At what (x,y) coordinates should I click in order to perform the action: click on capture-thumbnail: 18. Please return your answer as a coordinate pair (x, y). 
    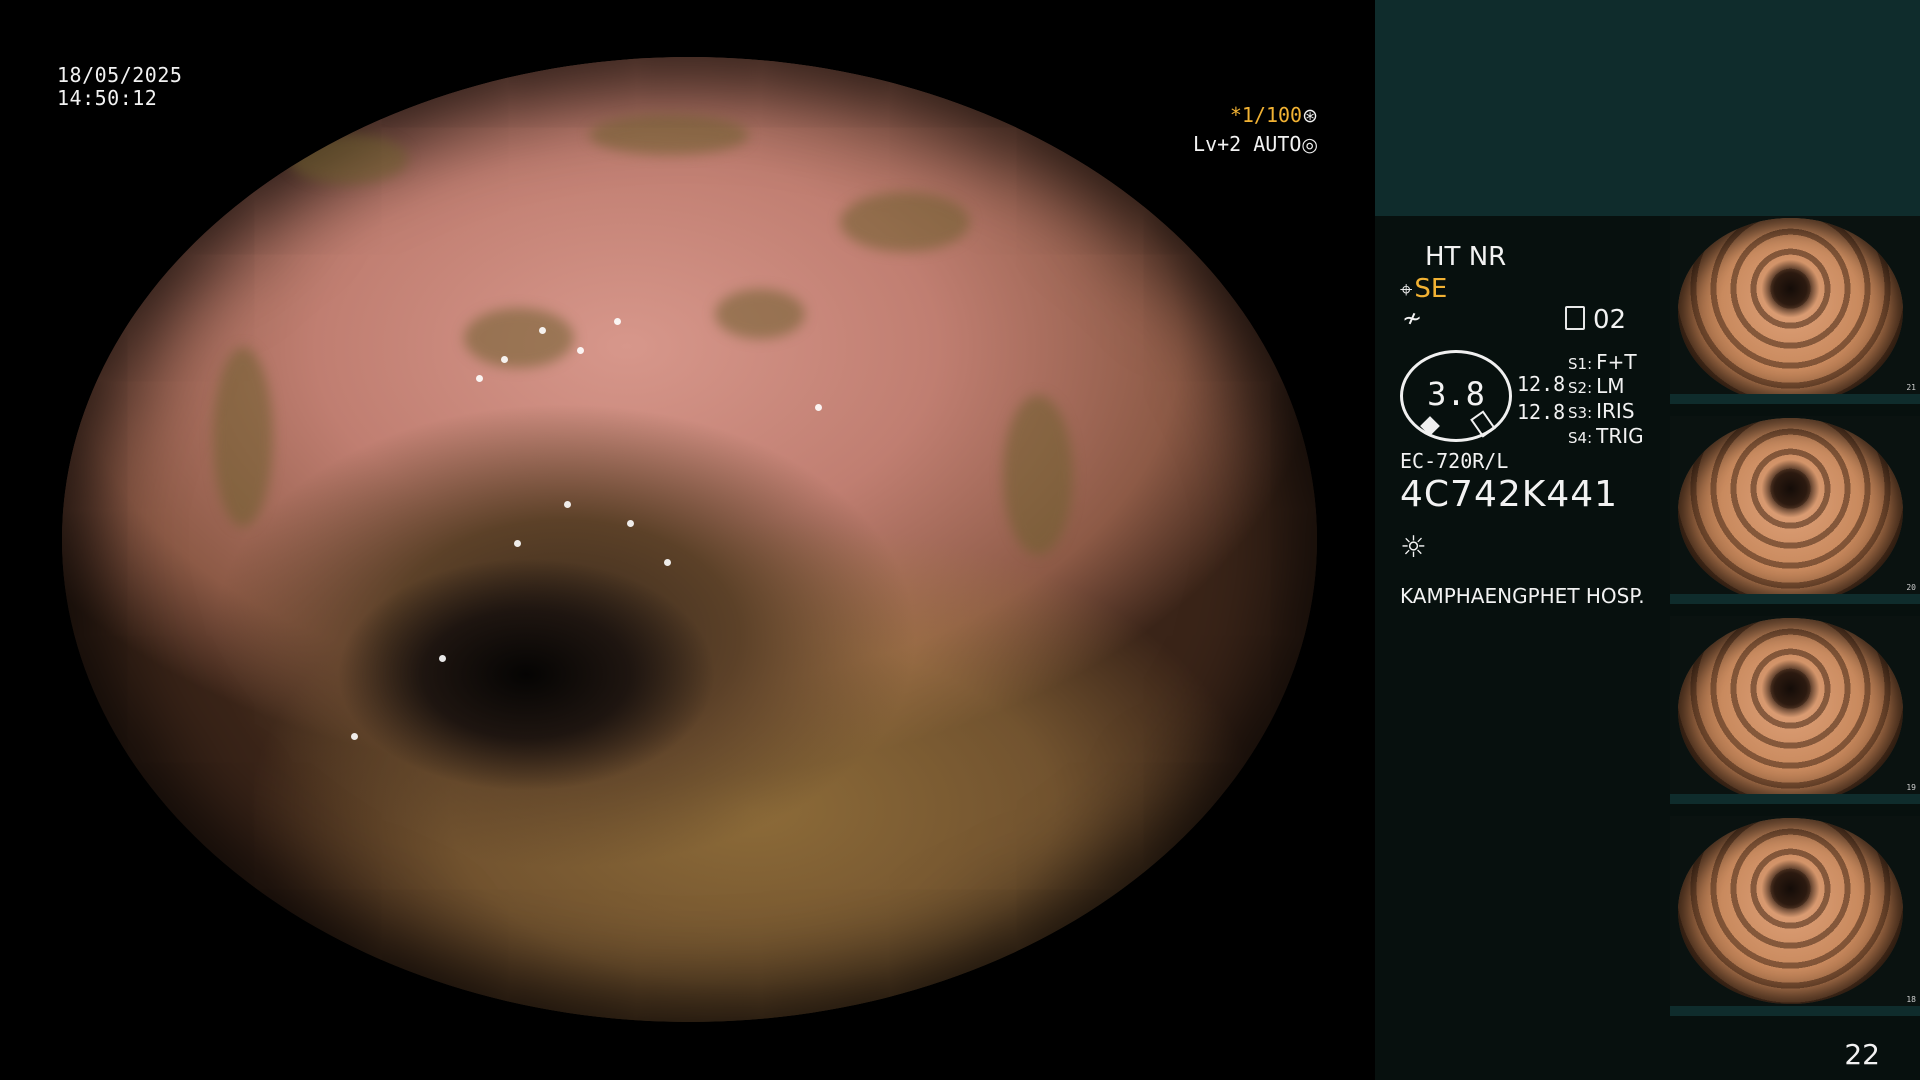
    Looking at the image, I should click on (1795, 916).